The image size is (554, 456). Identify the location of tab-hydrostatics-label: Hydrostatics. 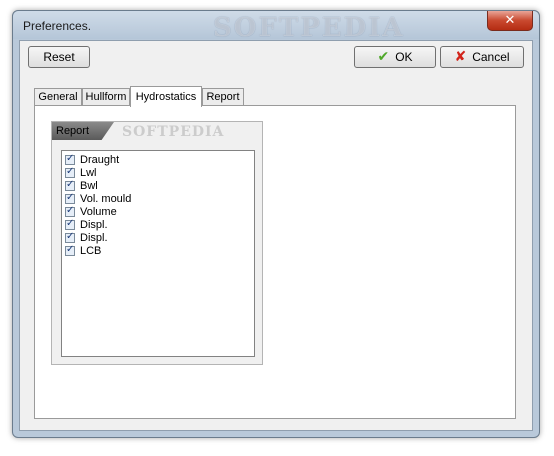
(166, 97).